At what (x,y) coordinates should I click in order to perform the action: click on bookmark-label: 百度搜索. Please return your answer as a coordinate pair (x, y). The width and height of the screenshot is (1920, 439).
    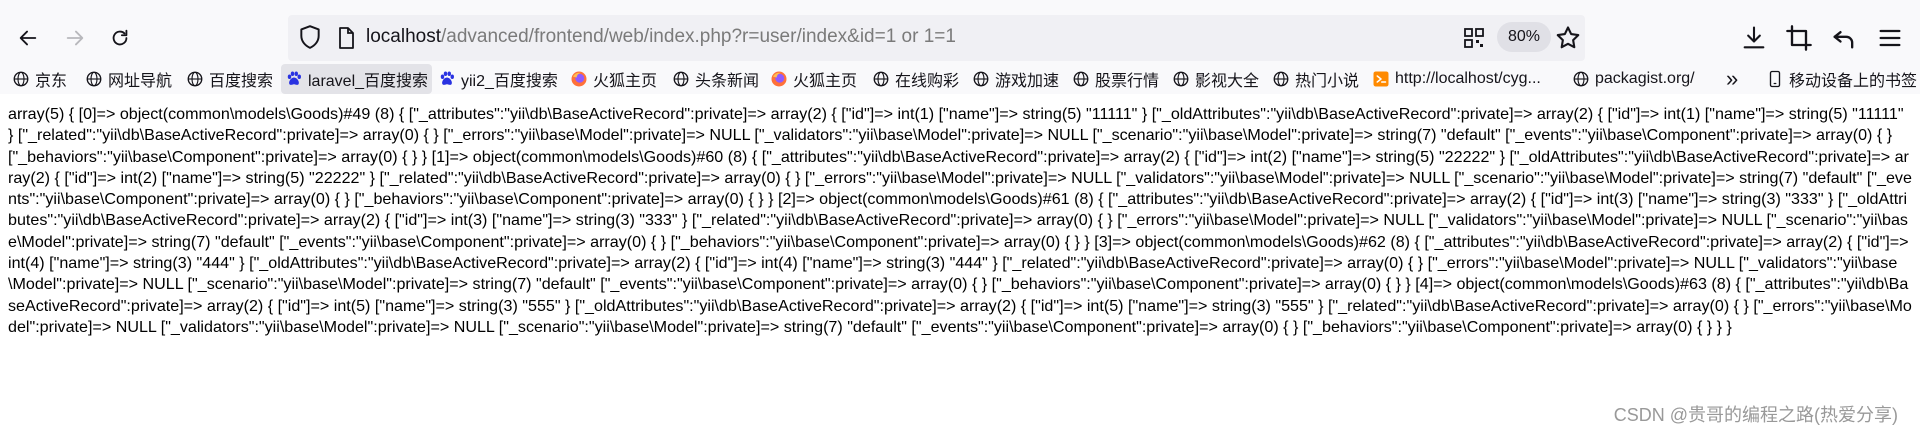
    Looking at the image, I should click on (241, 81).